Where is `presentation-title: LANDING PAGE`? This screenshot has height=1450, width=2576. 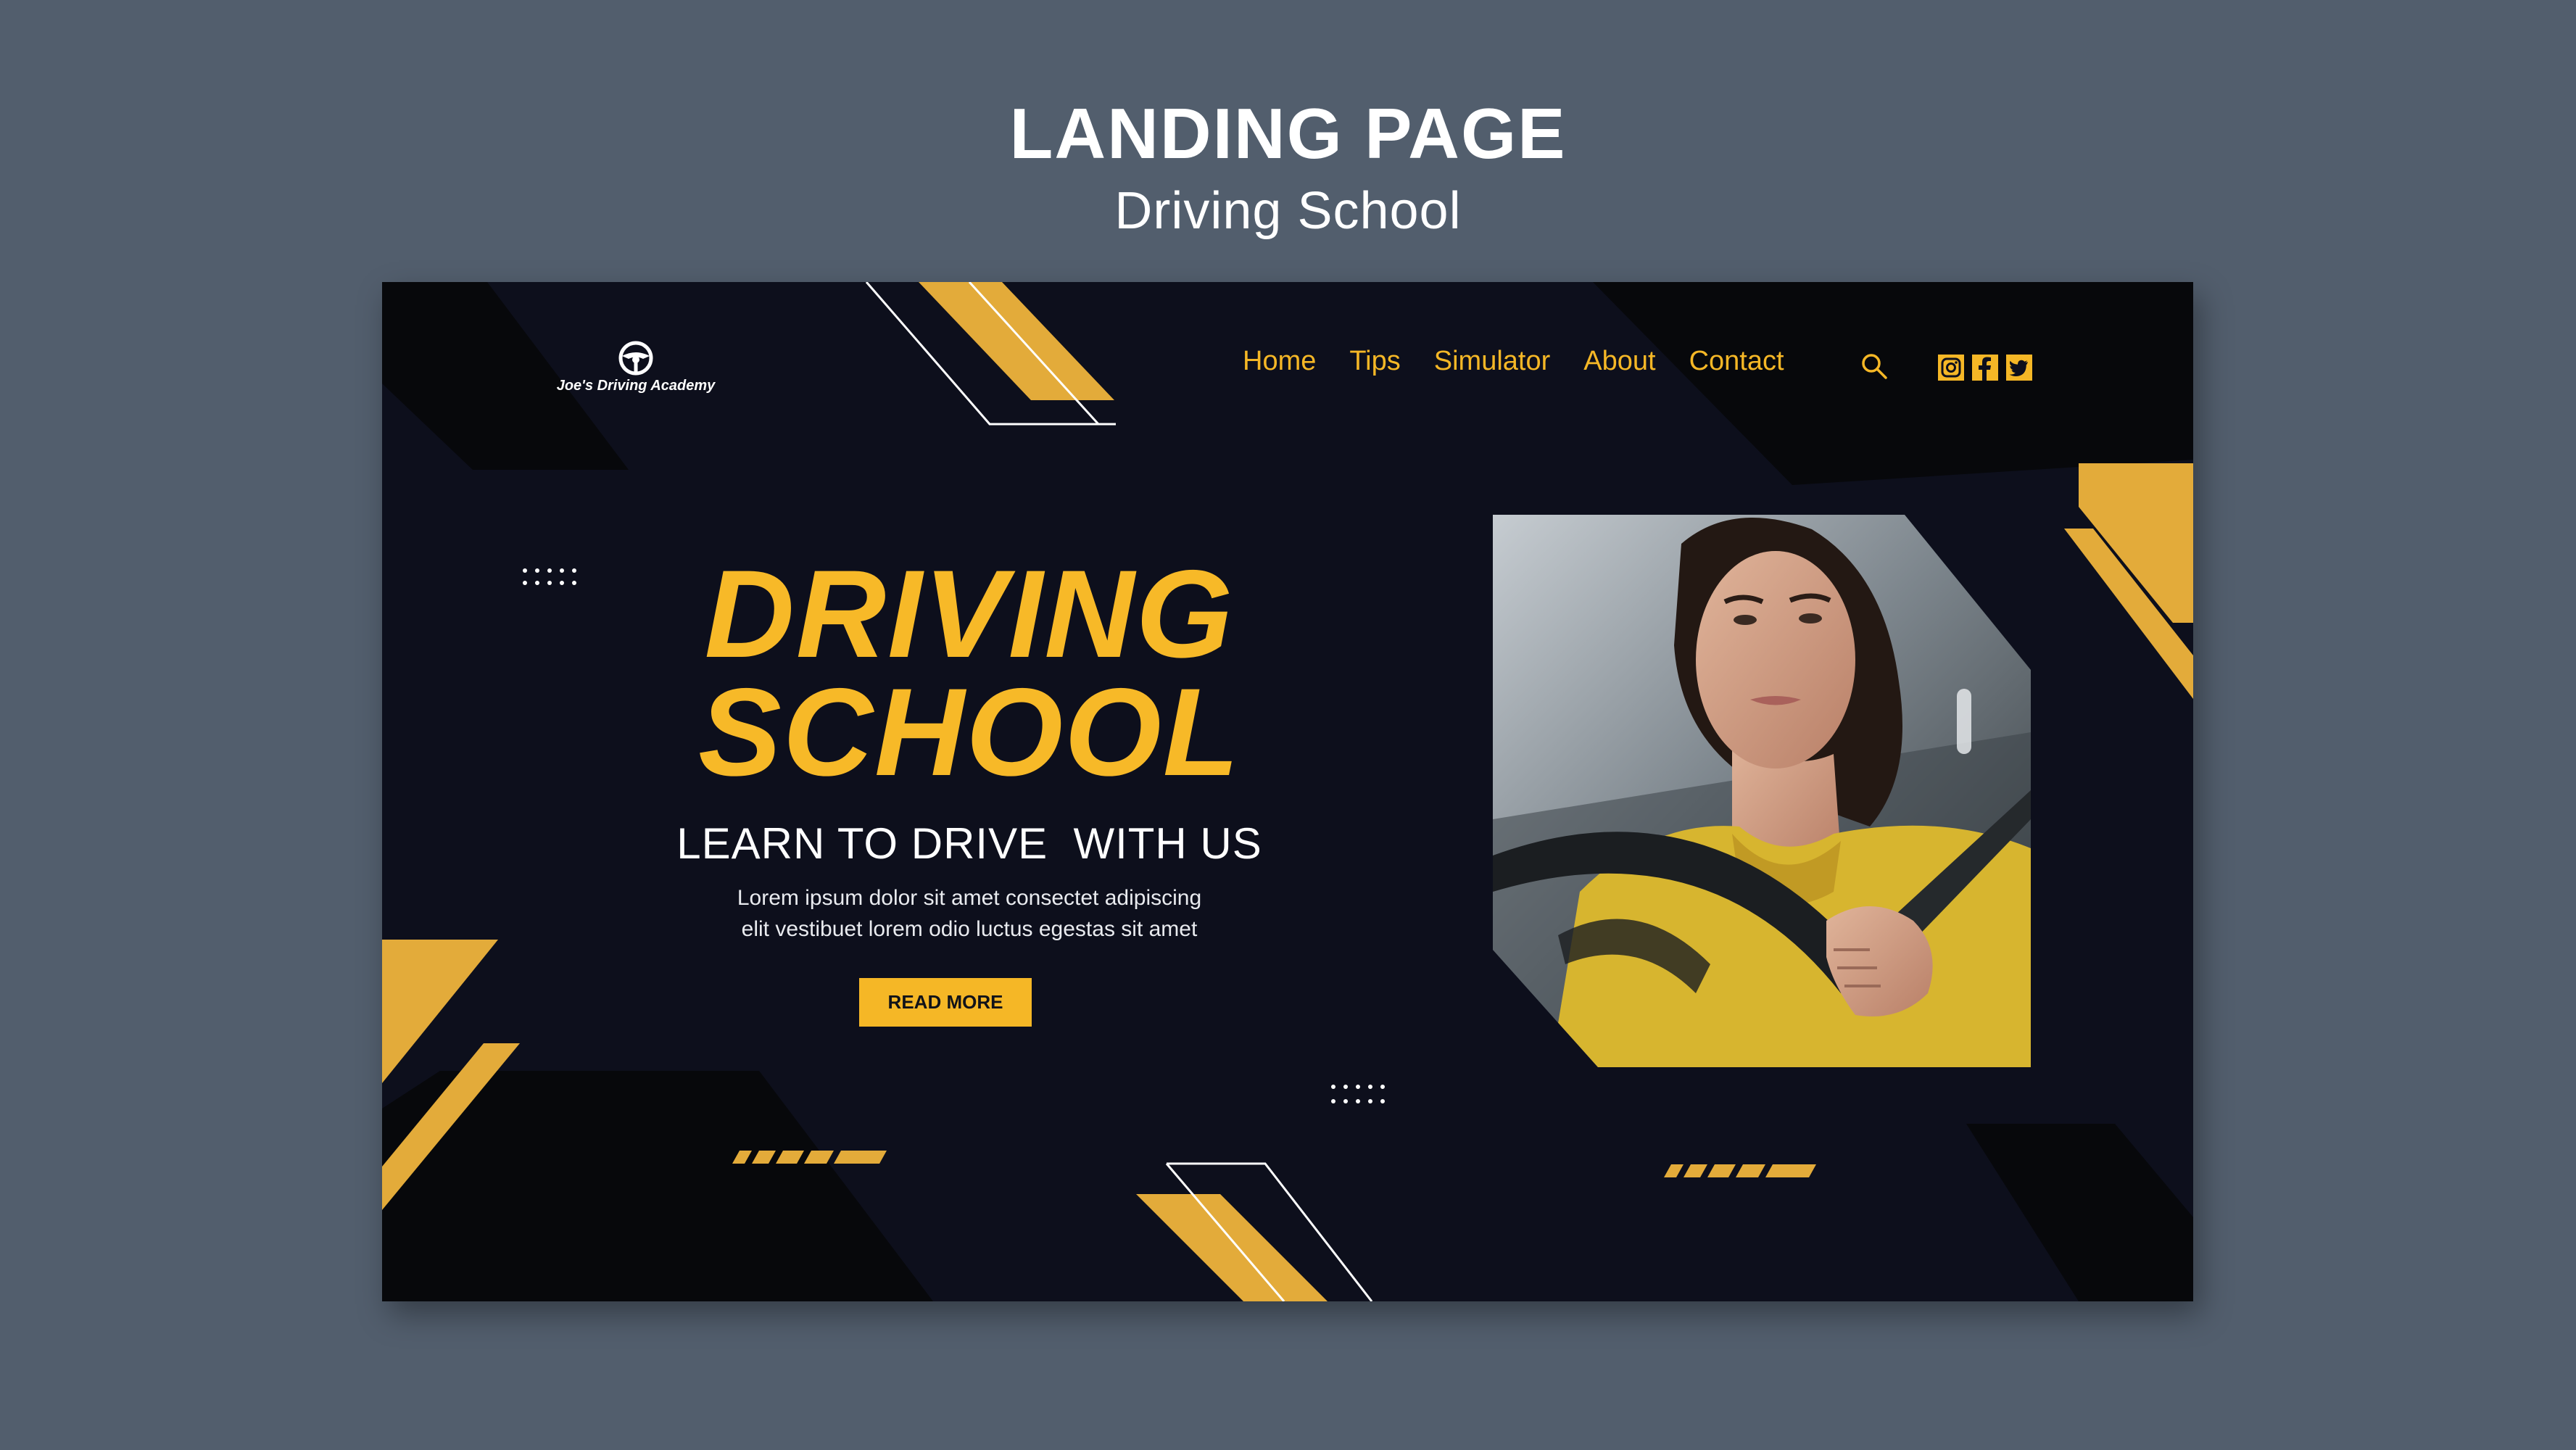 presentation-title: LANDING PAGE is located at coordinates (1288, 133).